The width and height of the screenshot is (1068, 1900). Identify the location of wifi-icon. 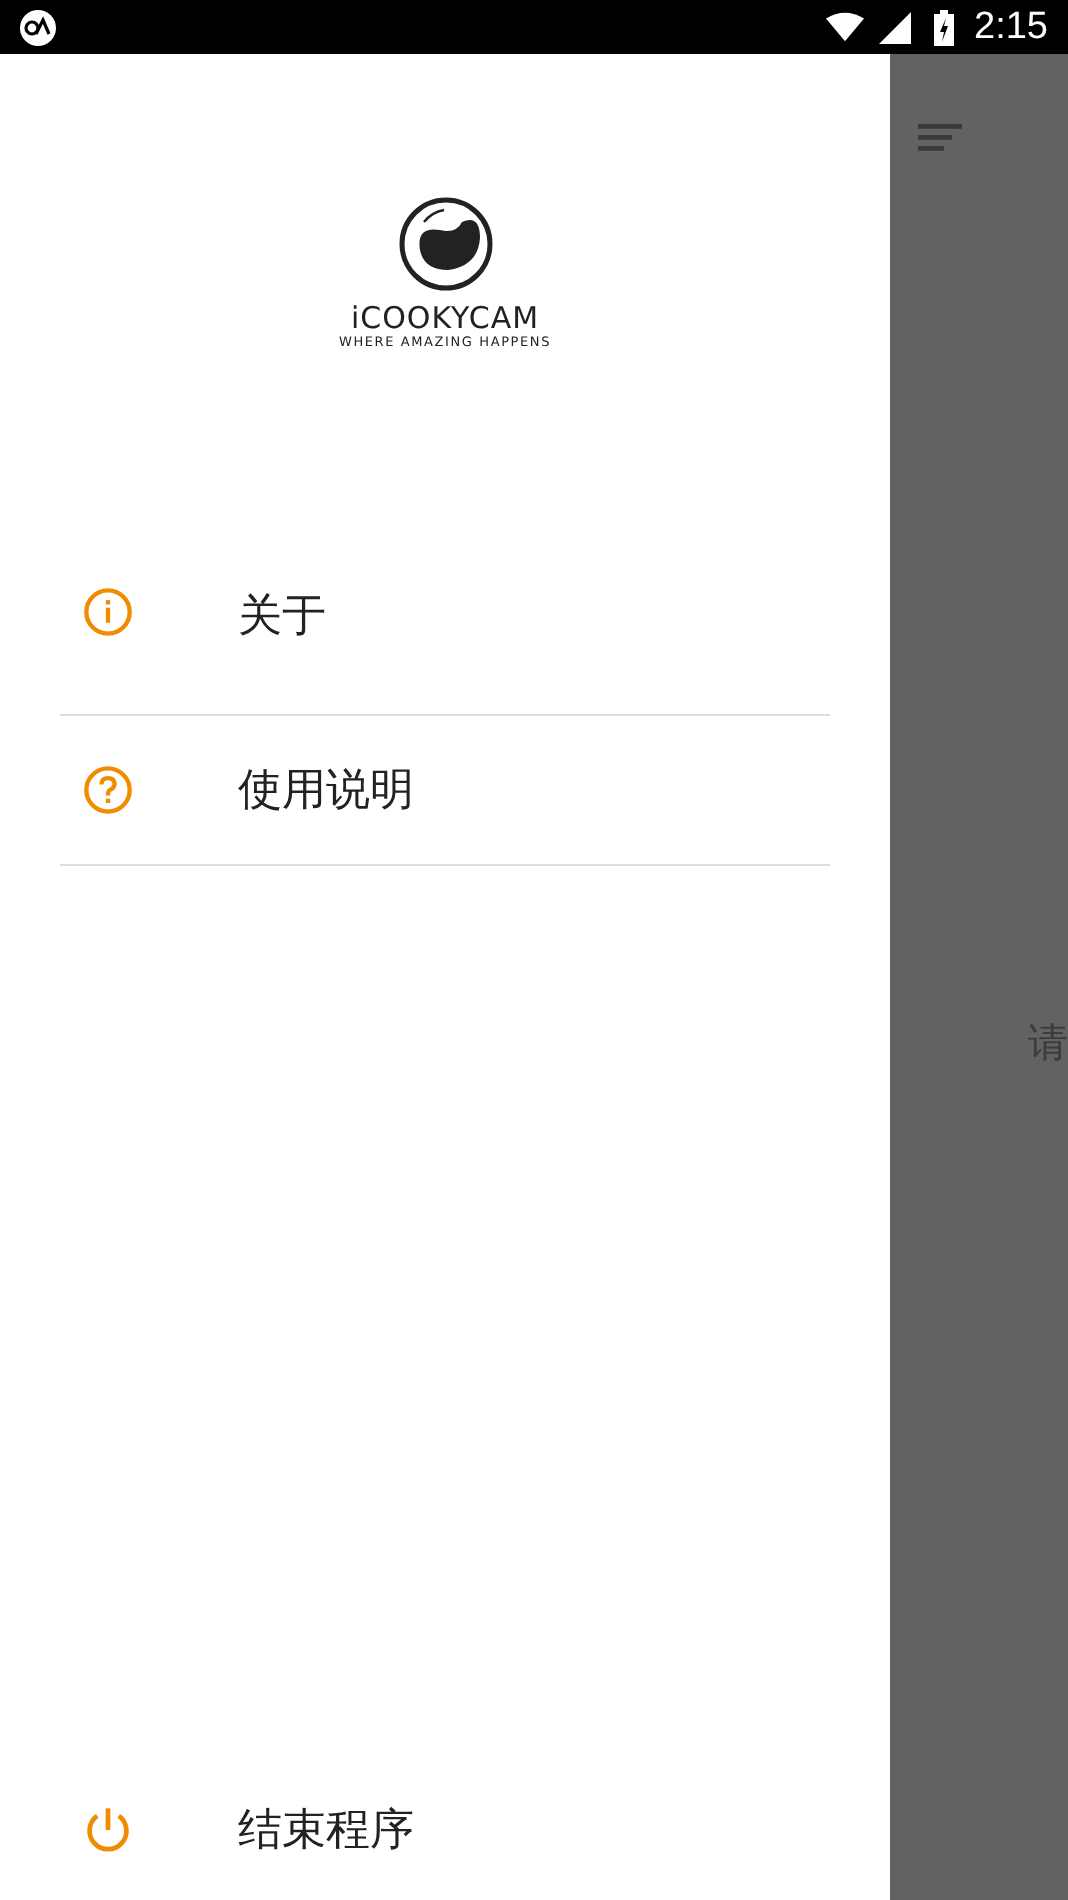
(845, 27).